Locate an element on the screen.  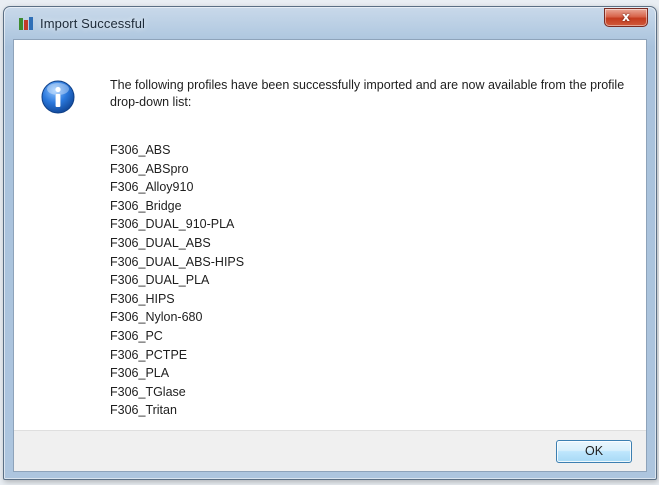
list-item: F306_ABS is located at coordinates (140, 150).